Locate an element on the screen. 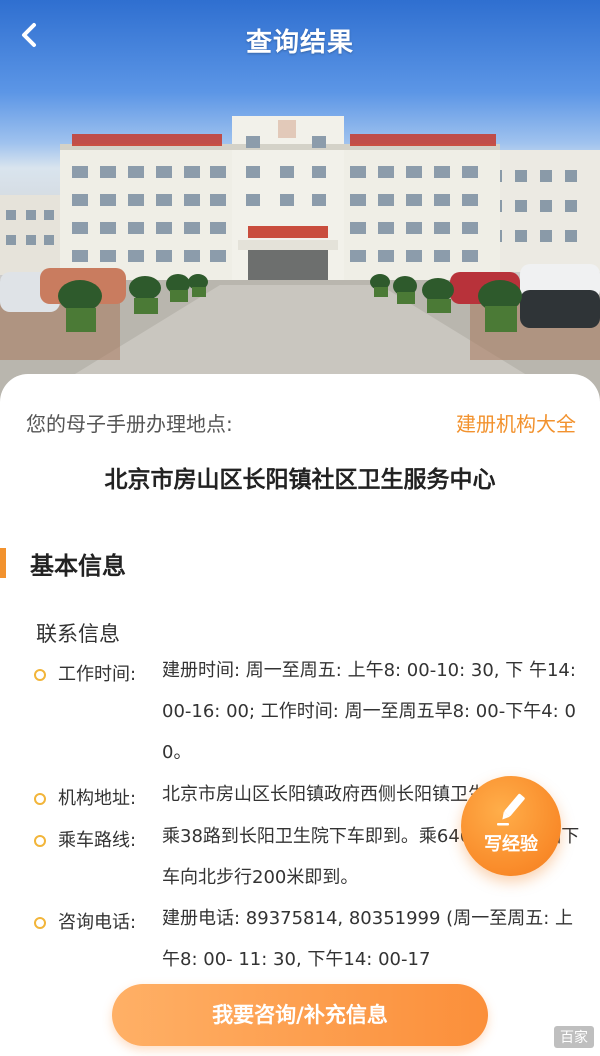  pencil-icon is located at coordinates (511, 809).